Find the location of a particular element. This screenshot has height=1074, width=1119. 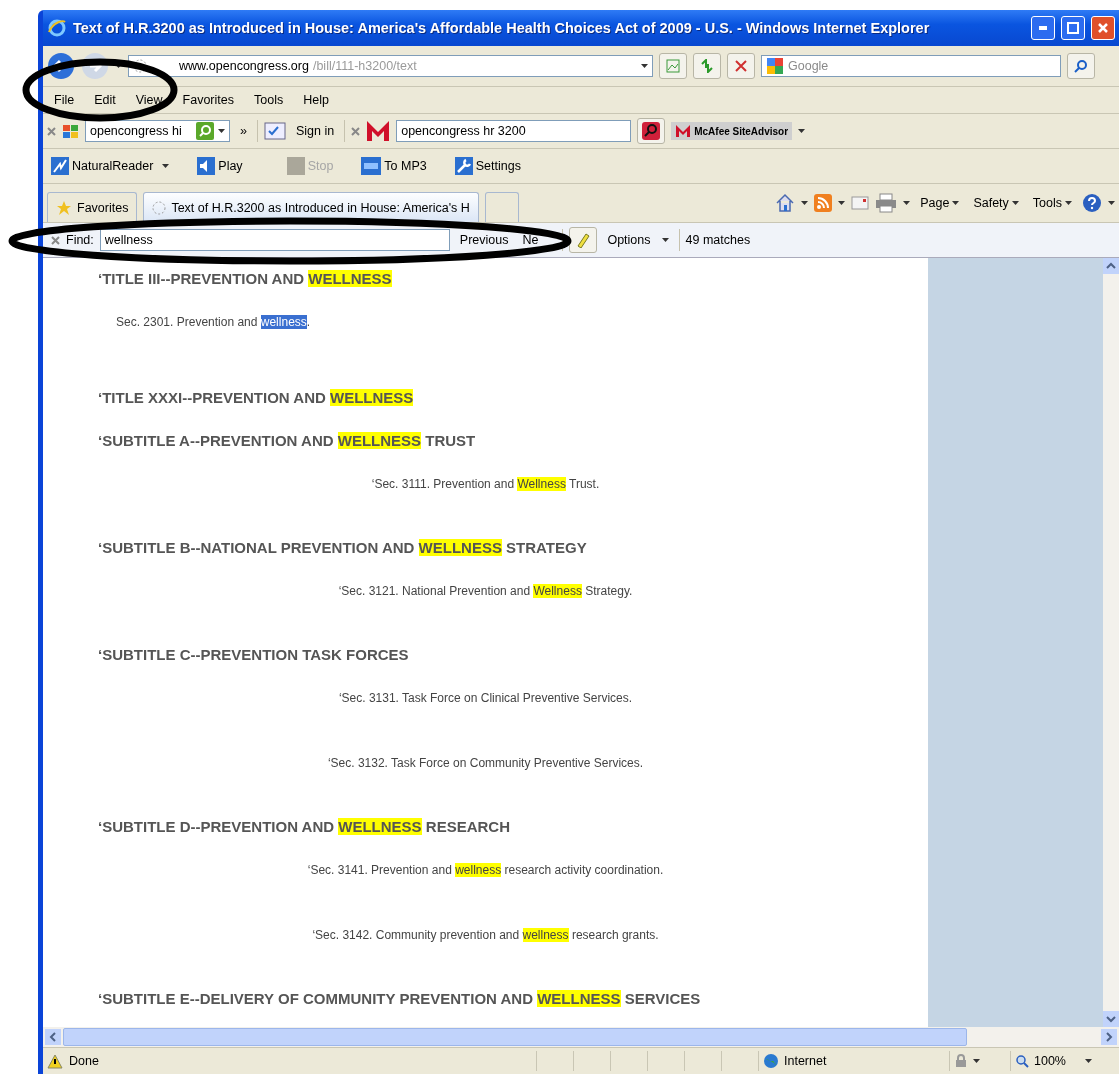

siteadvisor-button: McAfee SiteAdvisor is located at coordinates (732, 131).